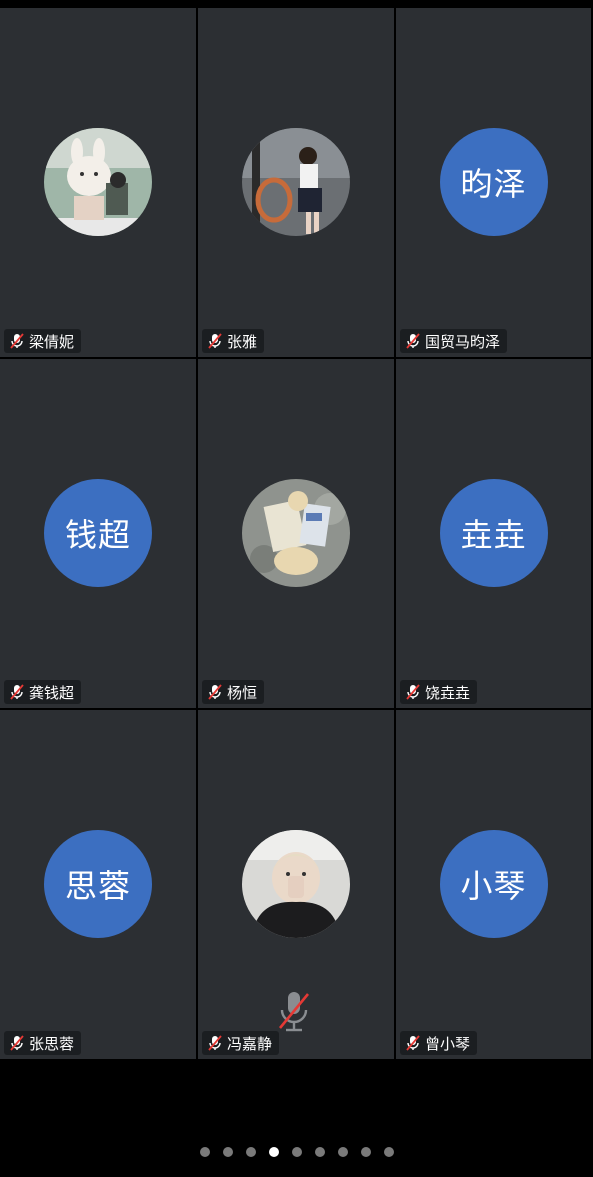 Image resolution: width=593 pixels, height=1177 pixels. What do you see at coordinates (242, 692) in the screenshot?
I see `participant-name: 杨恒` at bounding box center [242, 692].